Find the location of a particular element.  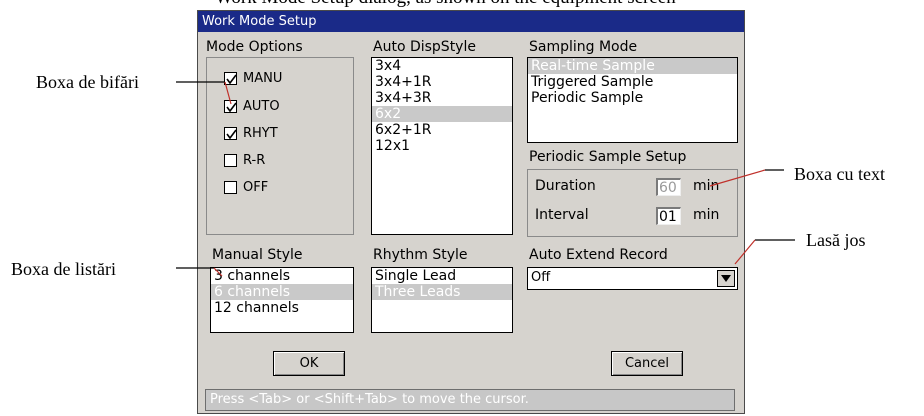

leader-textbox-pointer is located at coordinates (737, 178).